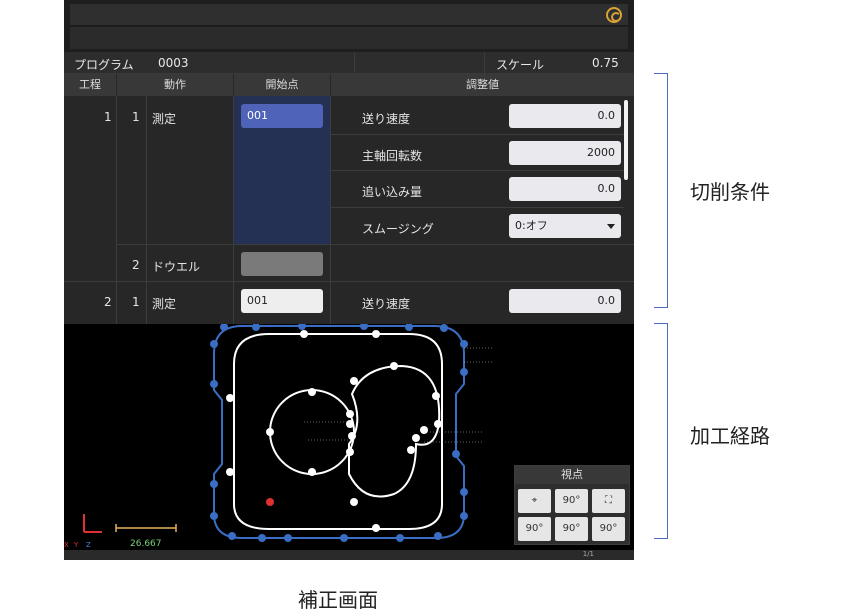 The width and height of the screenshot is (858, 612). What do you see at coordinates (282, 264) in the screenshot?
I see `row2-start-point-disabled` at bounding box center [282, 264].